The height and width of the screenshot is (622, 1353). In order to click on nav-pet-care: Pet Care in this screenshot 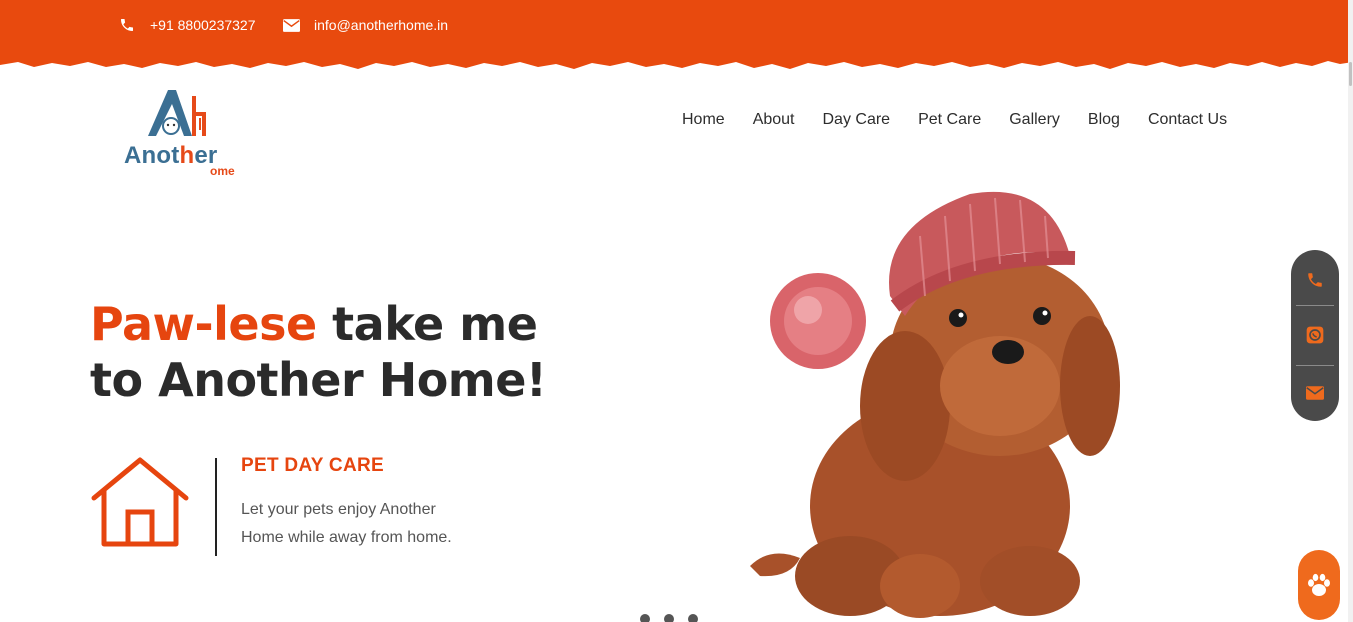, I will do `click(949, 120)`.